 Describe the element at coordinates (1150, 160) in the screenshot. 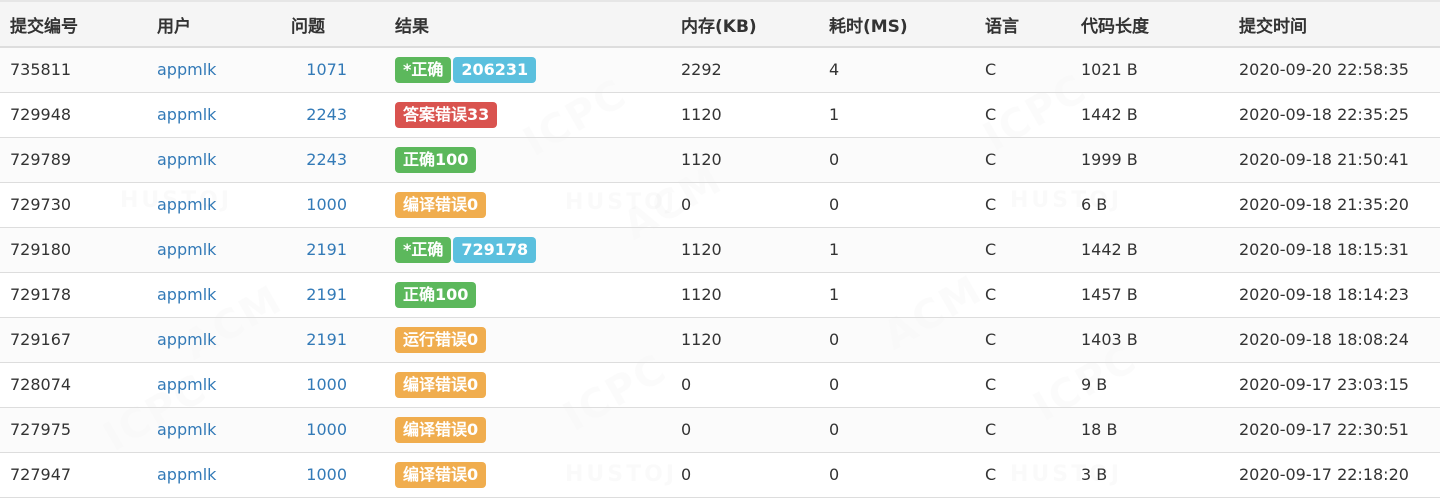

I see `code-length-value: 1999 B` at that location.